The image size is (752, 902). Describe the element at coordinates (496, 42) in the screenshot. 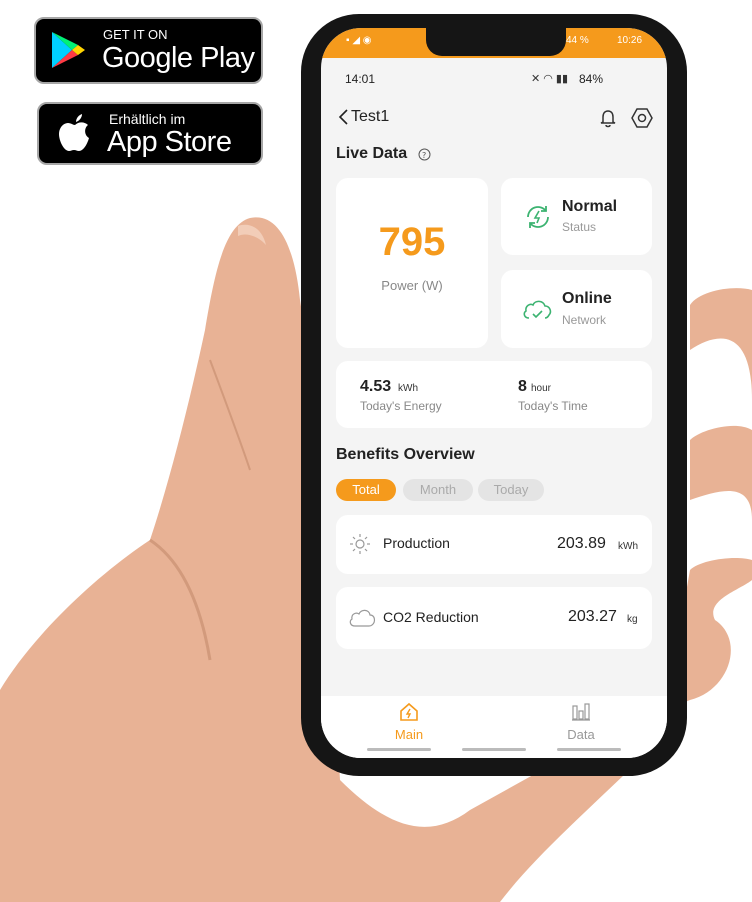

I see `phone-notch` at that location.